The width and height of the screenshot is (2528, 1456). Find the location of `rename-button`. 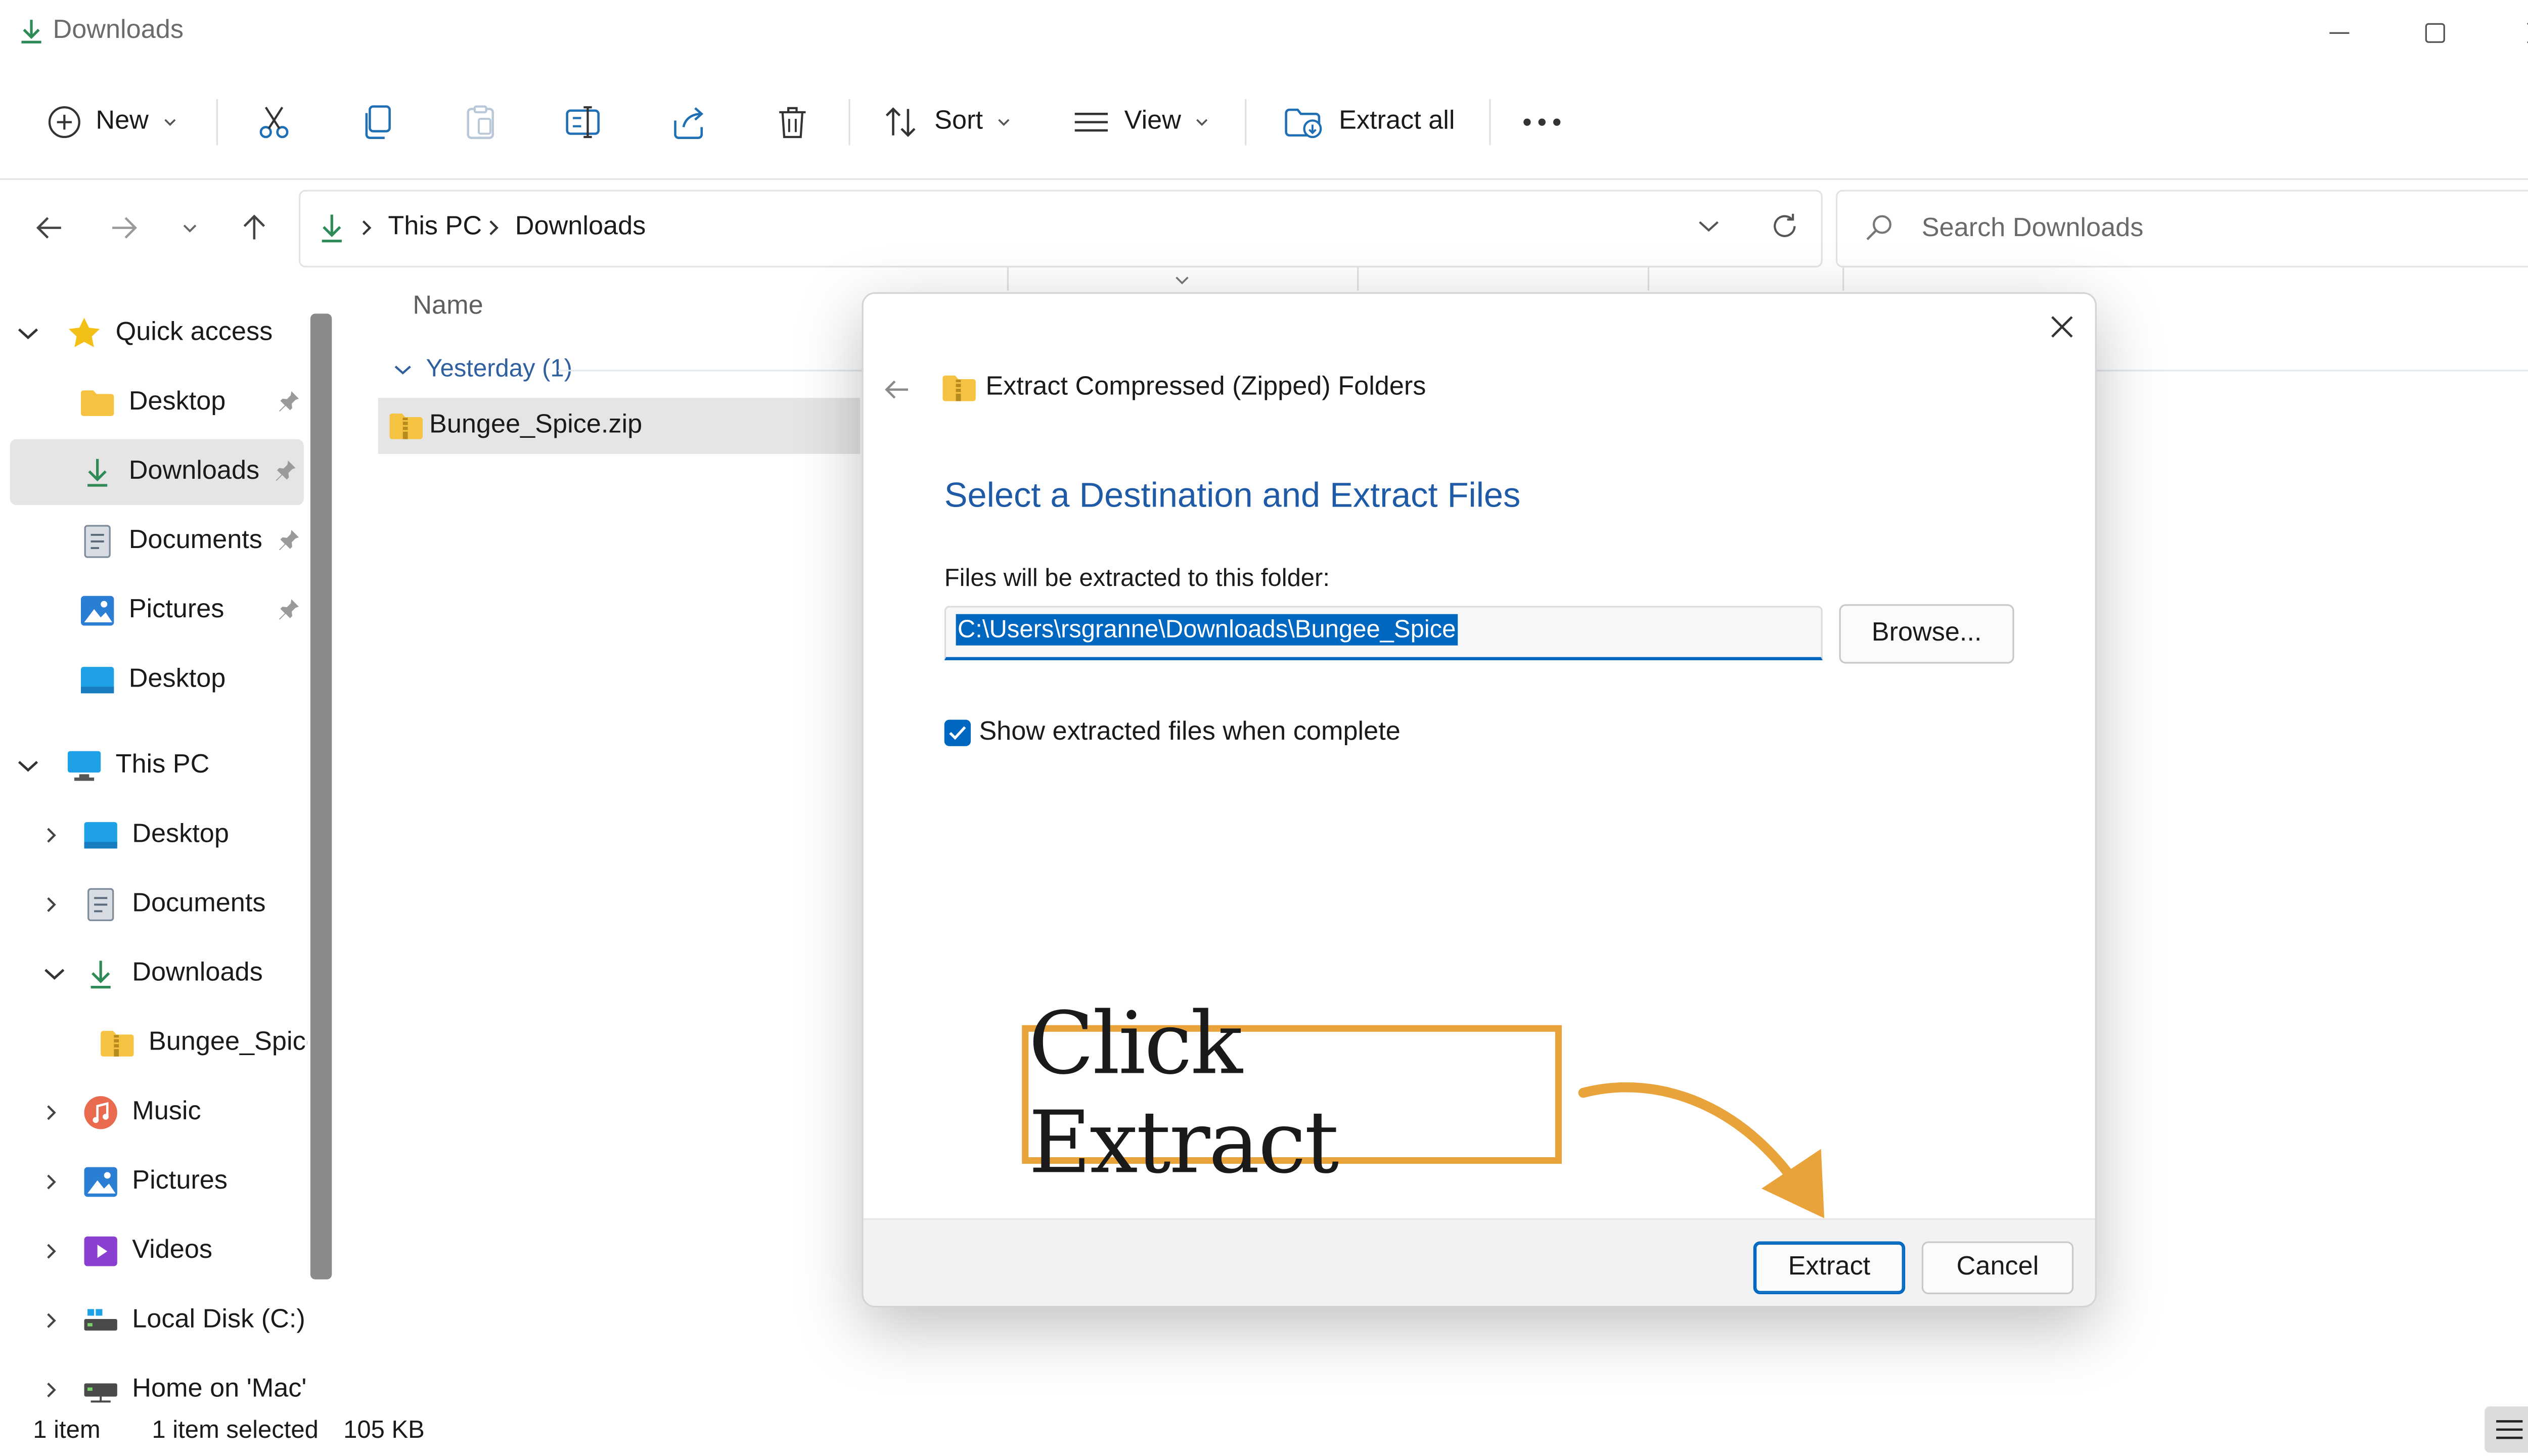

rename-button is located at coordinates (585, 122).